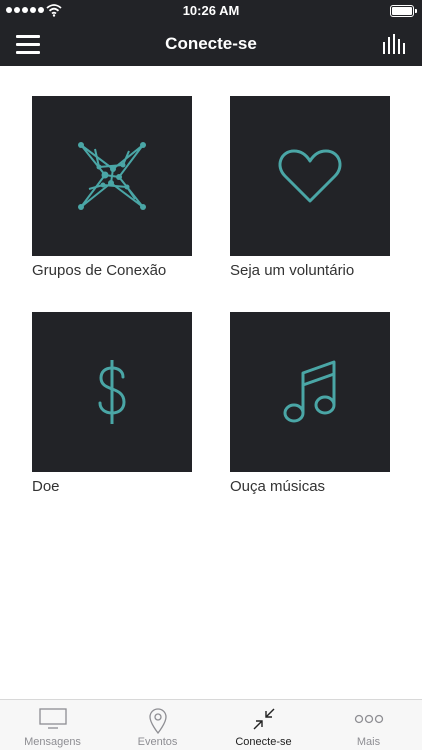  Describe the element at coordinates (46, 486) in the screenshot. I see `tile-label: Doe` at that location.